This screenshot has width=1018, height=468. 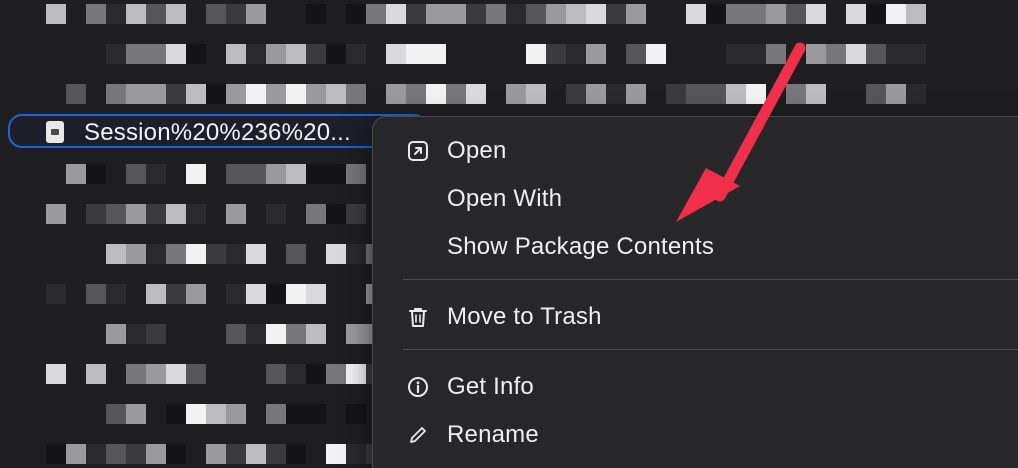 I want to click on menu-item-get-info: Get Info, so click(x=693, y=387).